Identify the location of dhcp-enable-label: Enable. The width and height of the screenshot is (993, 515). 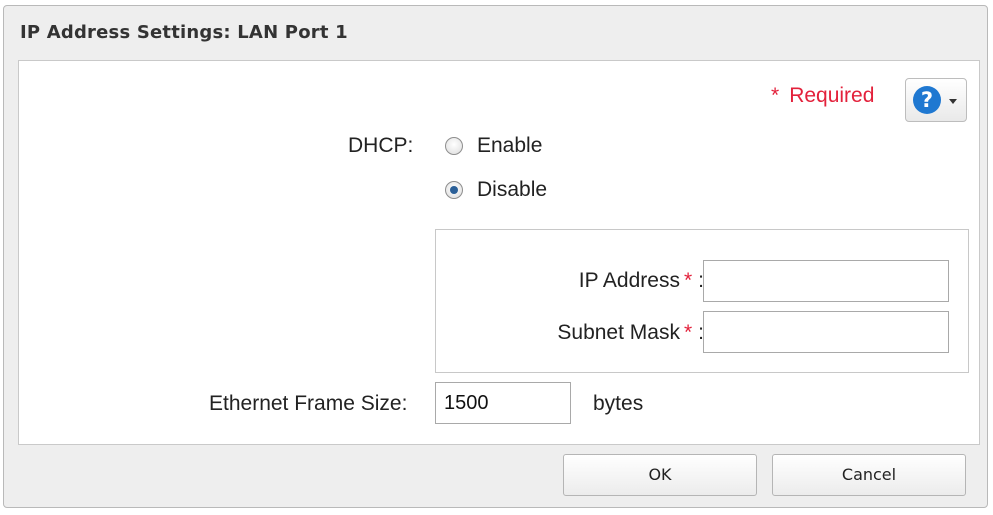
(510, 145).